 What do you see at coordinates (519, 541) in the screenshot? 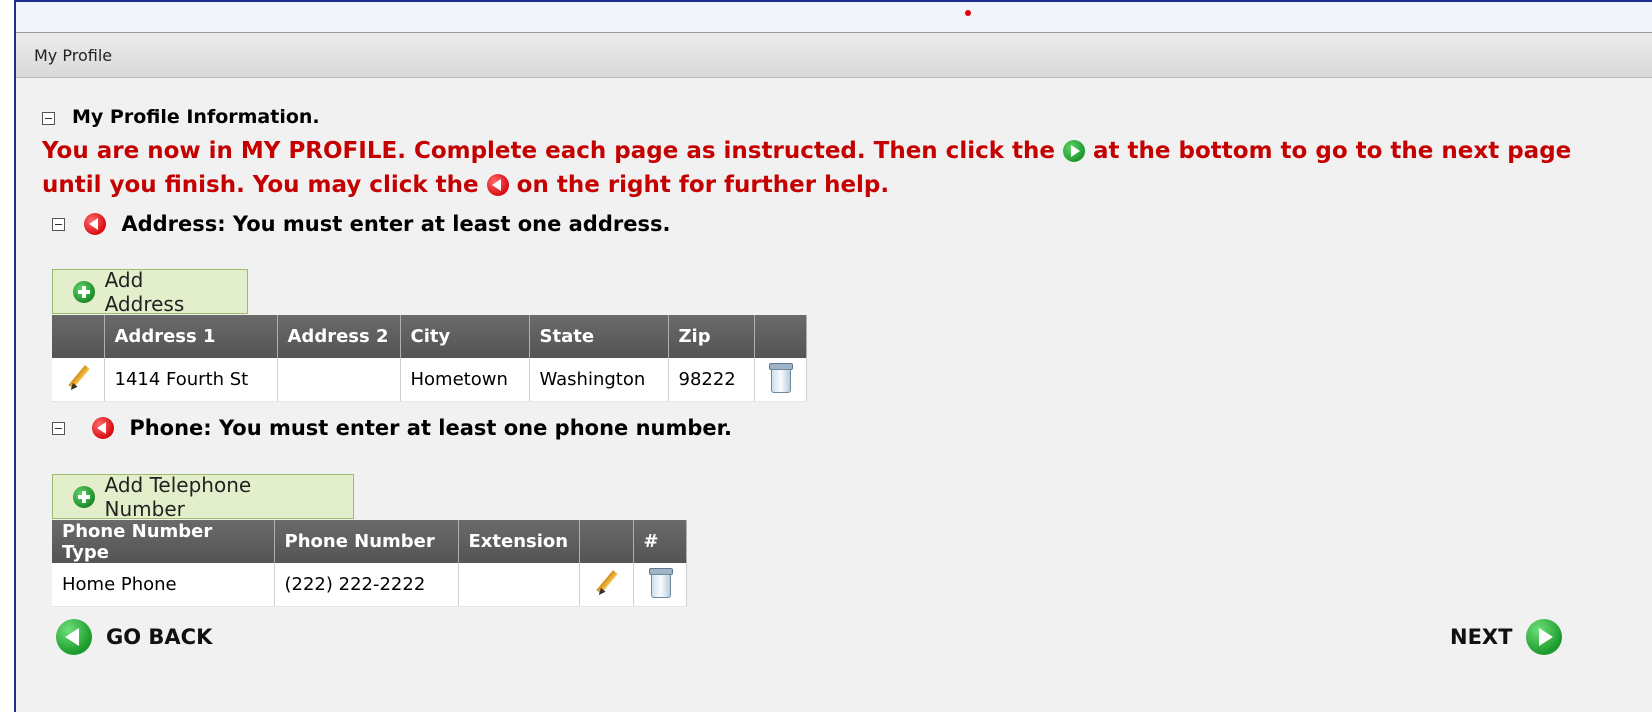
I see `col-extension: Extension` at bounding box center [519, 541].